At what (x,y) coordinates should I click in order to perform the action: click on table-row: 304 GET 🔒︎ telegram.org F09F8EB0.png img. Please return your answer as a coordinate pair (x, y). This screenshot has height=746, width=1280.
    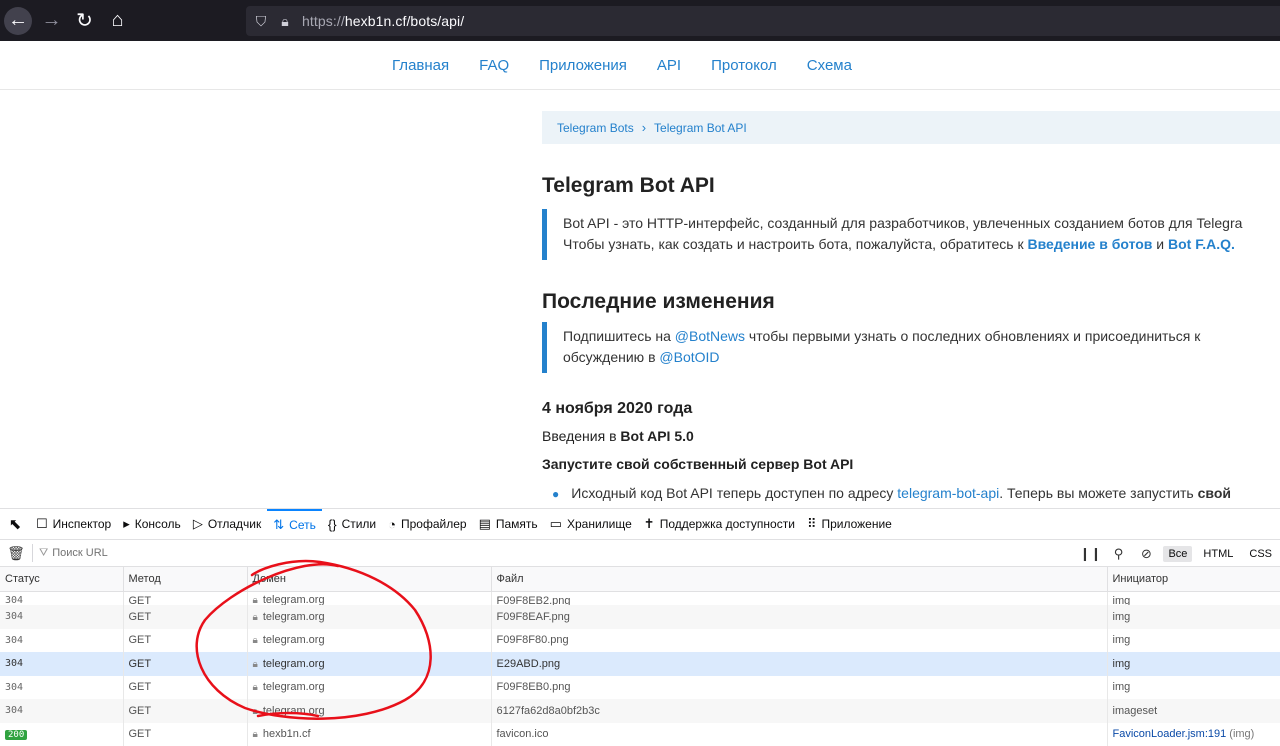
    Looking at the image, I should click on (640, 687).